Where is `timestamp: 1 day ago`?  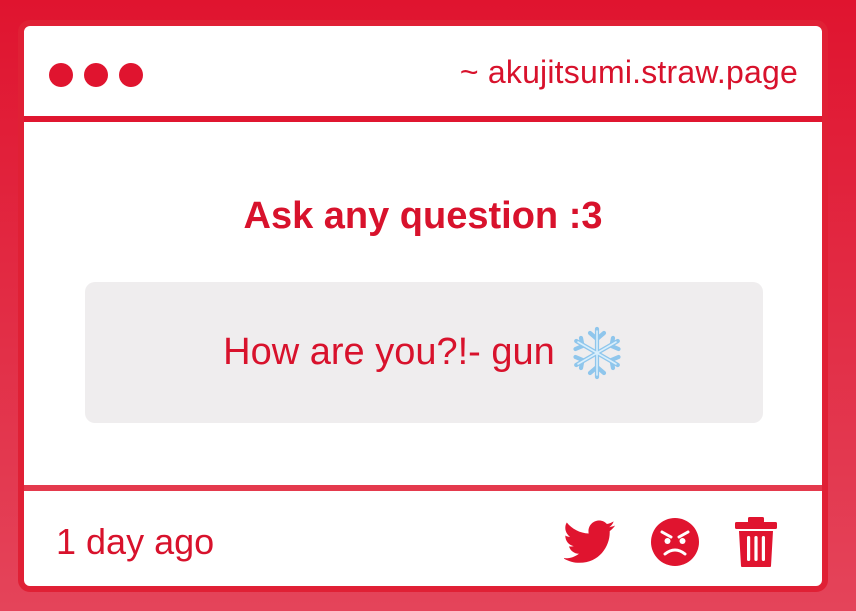
timestamp: 1 day ago is located at coordinates (135, 541).